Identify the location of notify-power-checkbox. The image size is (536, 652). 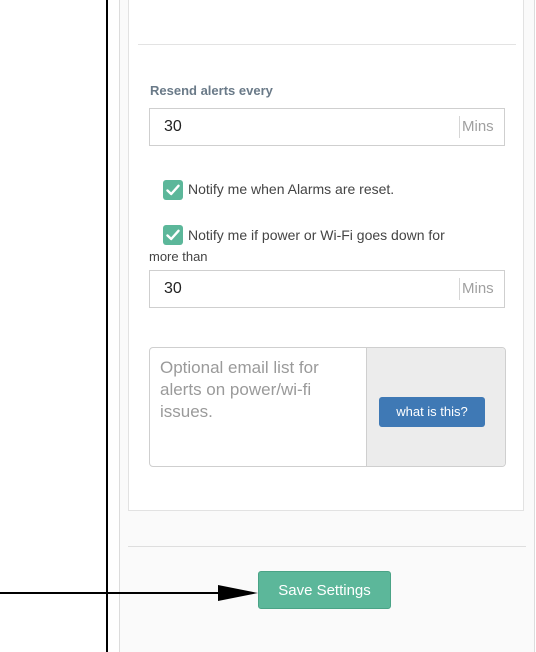
(173, 235).